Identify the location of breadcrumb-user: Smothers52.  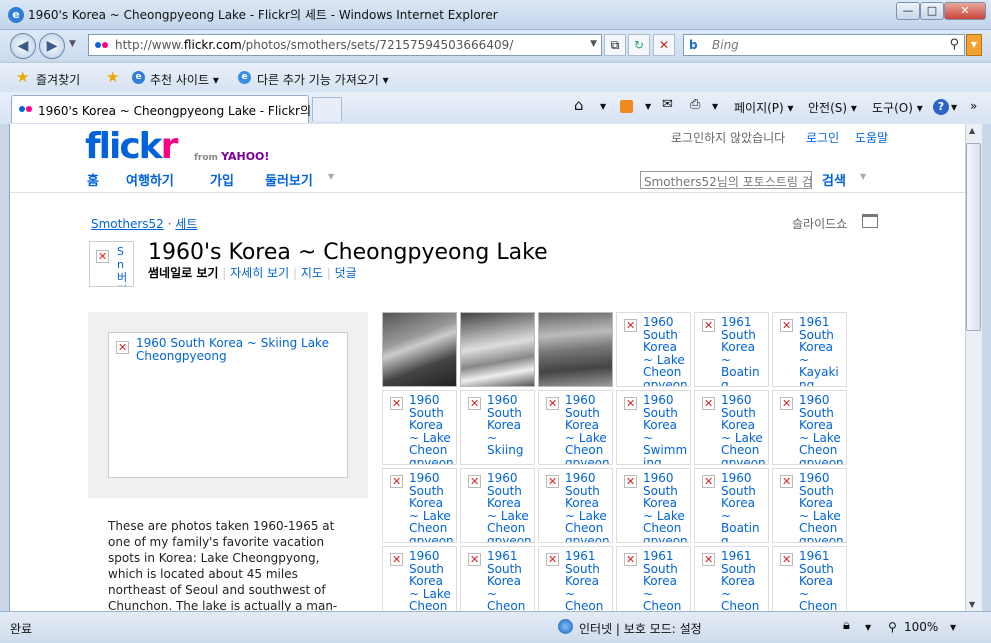
(127, 224).